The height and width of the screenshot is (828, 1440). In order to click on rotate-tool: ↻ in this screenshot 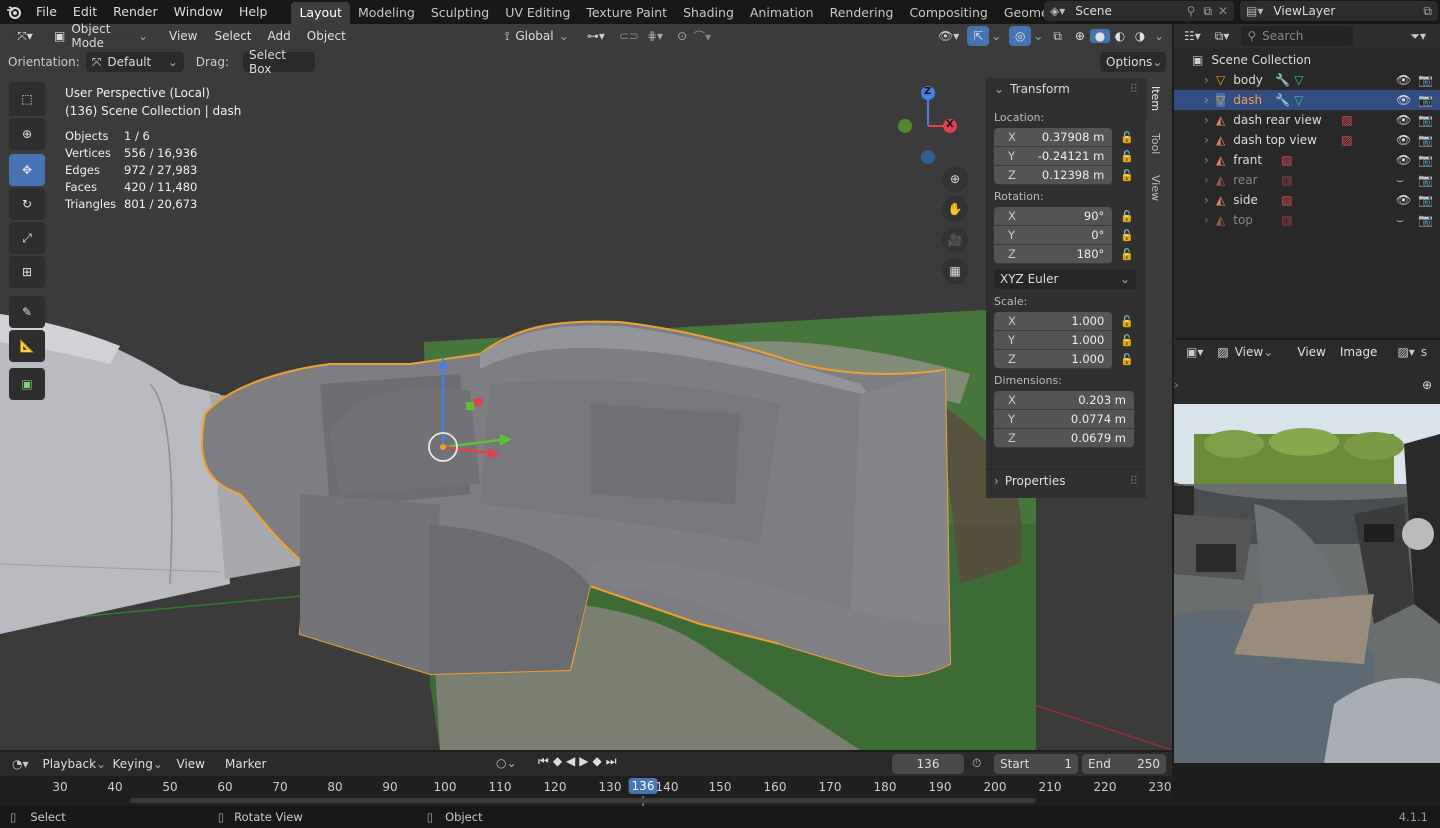, I will do `click(27, 204)`.